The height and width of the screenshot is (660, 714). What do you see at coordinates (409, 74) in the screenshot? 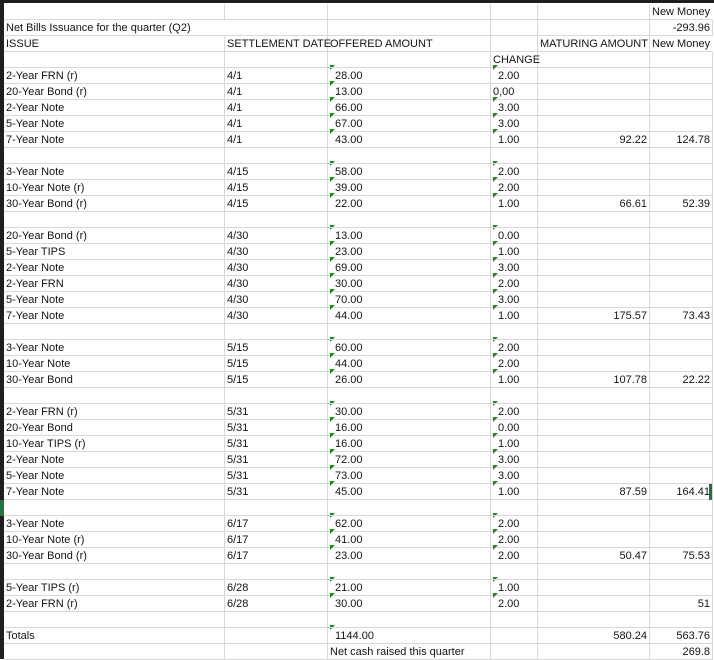
I see `offered-amount-cell: 28.00` at bounding box center [409, 74].